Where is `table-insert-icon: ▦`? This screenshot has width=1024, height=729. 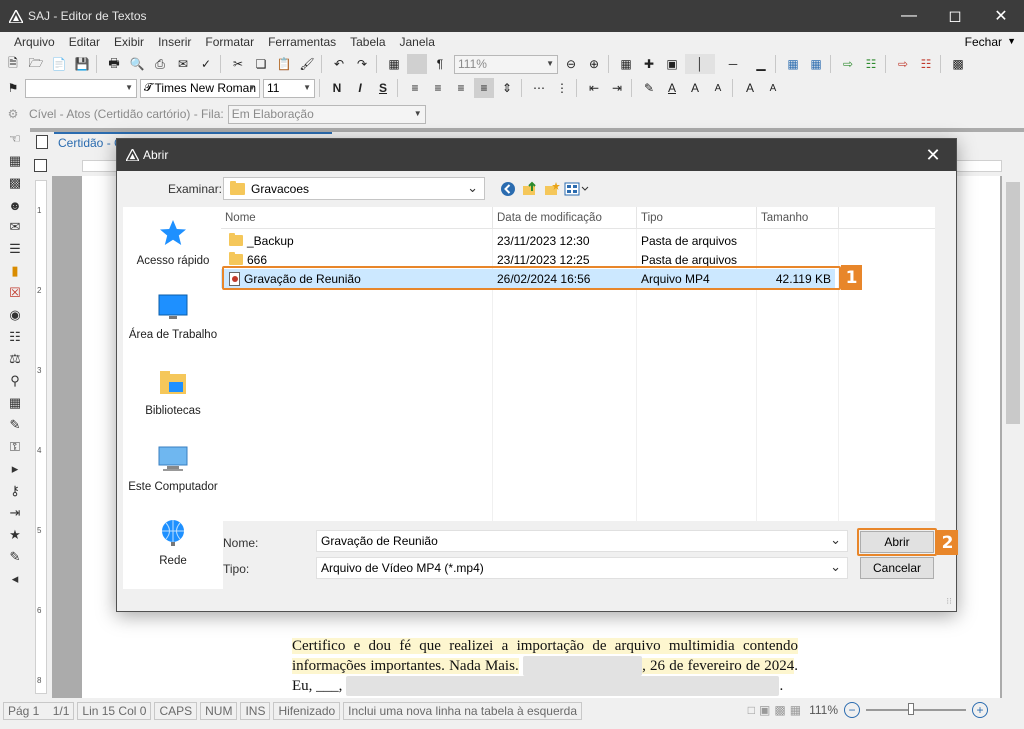 table-insert-icon: ▦ is located at coordinates (793, 64).